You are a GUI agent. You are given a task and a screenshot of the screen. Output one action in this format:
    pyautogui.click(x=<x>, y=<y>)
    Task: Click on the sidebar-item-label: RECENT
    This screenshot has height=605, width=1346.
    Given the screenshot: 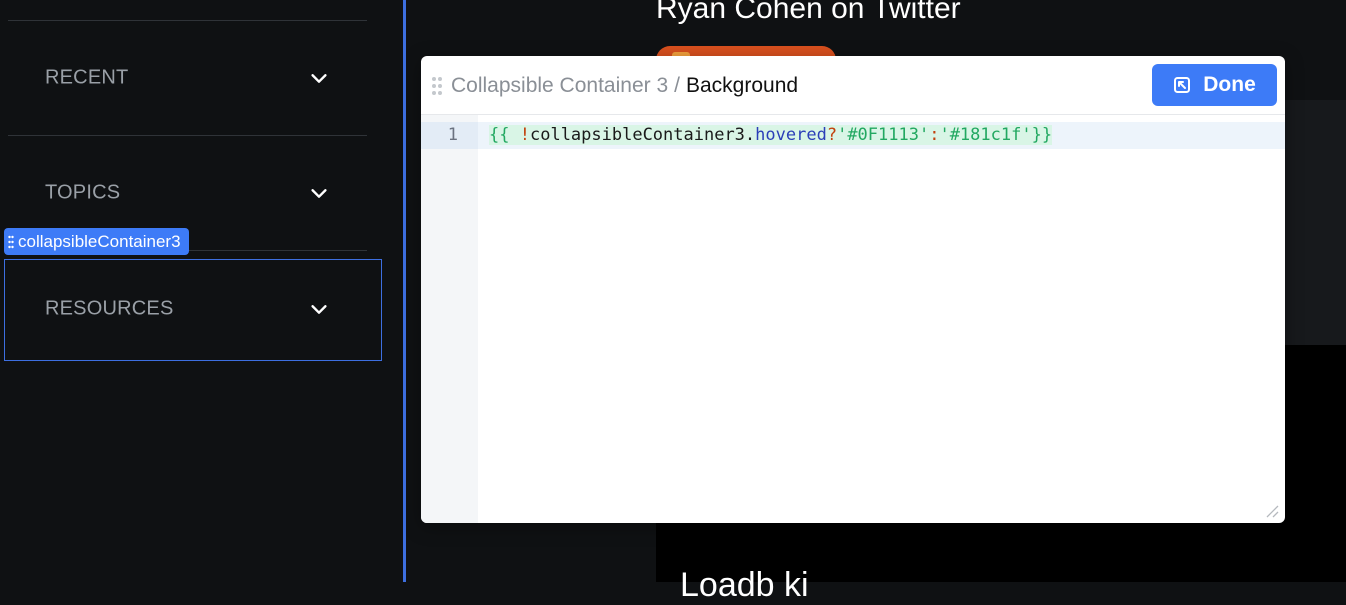 What is the action you would take?
    pyautogui.click(x=87, y=77)
    